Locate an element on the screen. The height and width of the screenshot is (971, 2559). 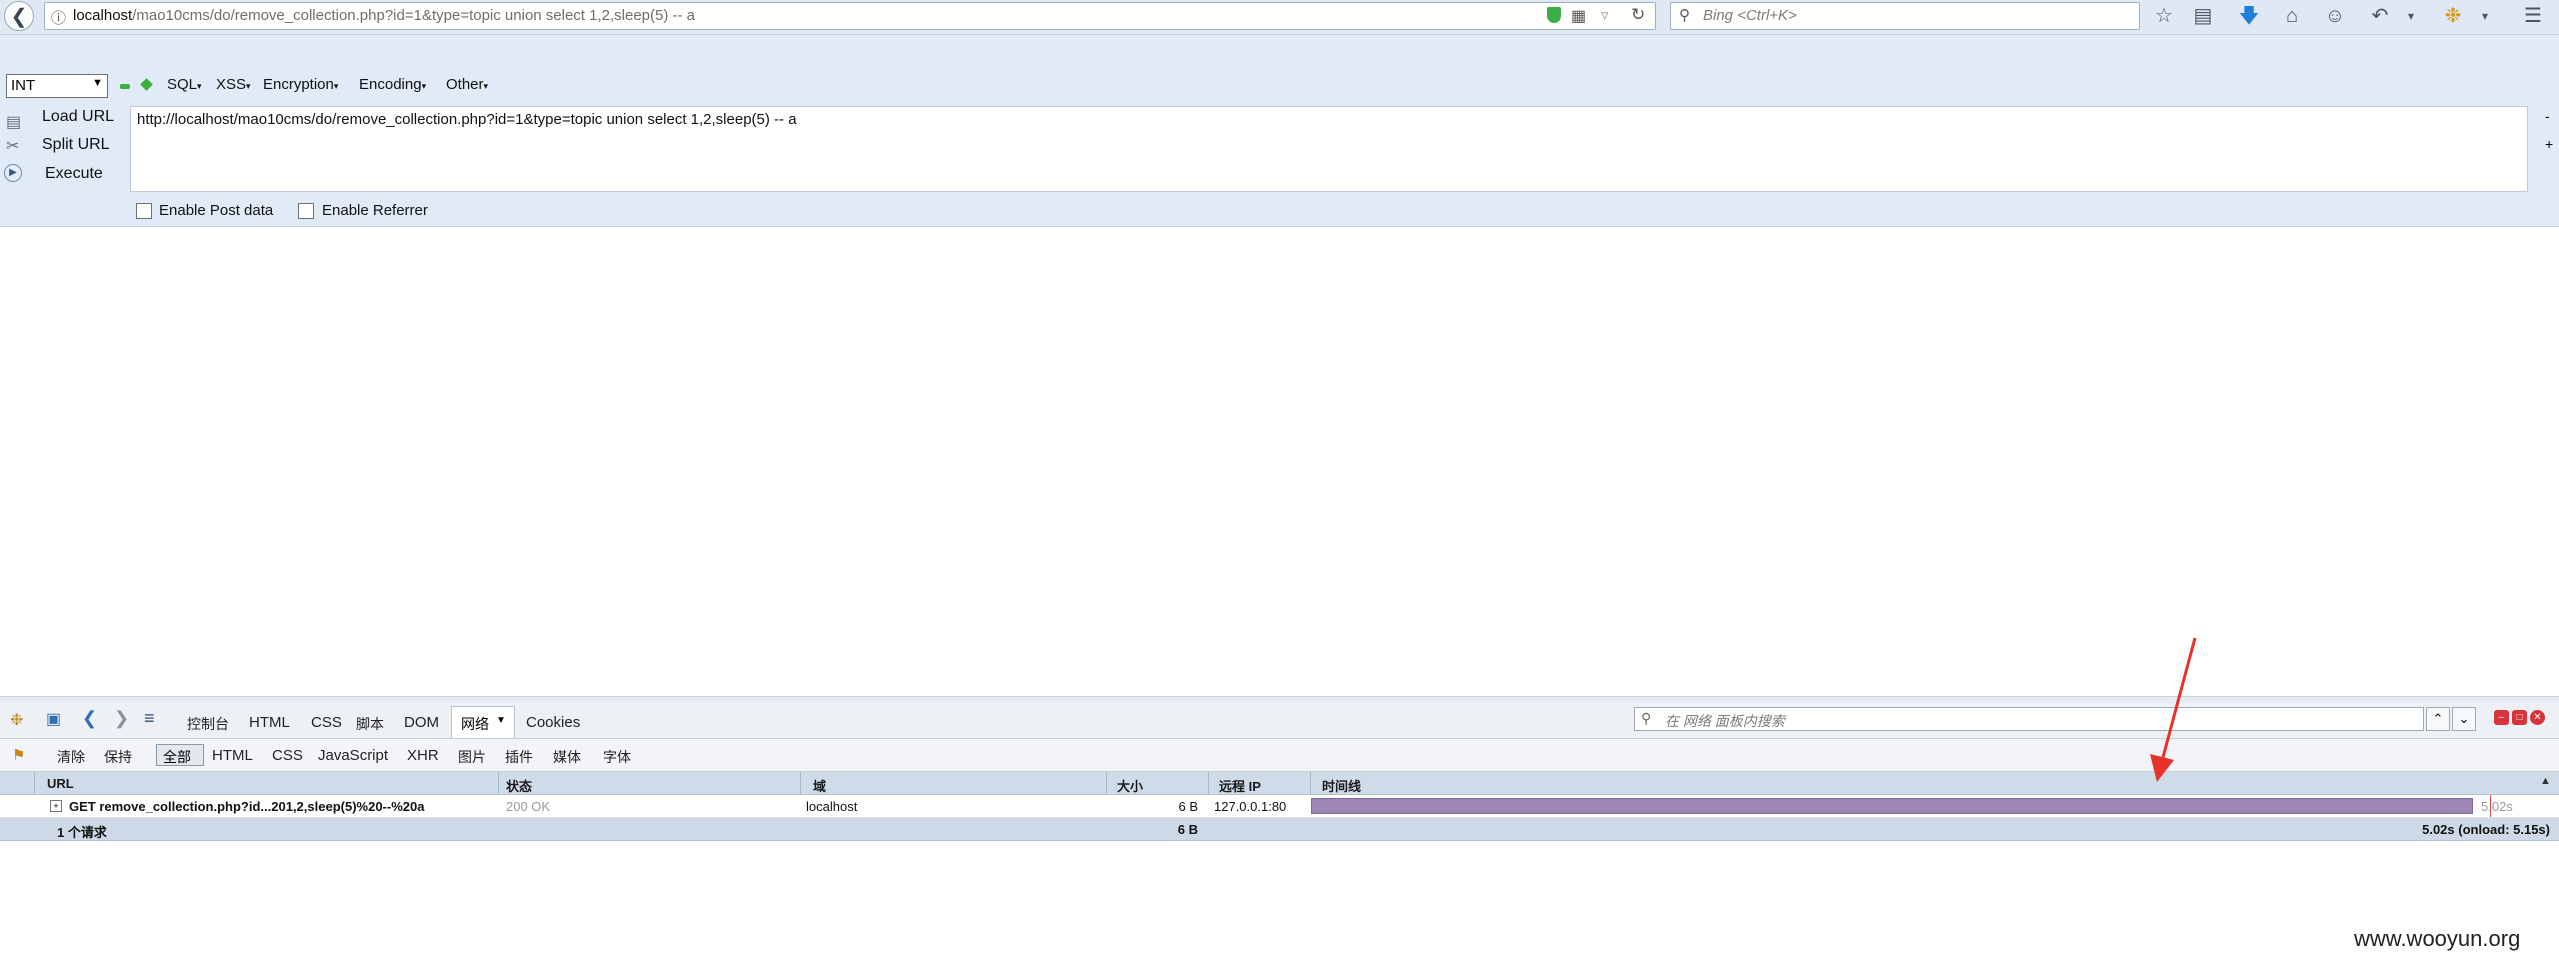
tab-net-label: 网络 is located at coordinates (475, 724).